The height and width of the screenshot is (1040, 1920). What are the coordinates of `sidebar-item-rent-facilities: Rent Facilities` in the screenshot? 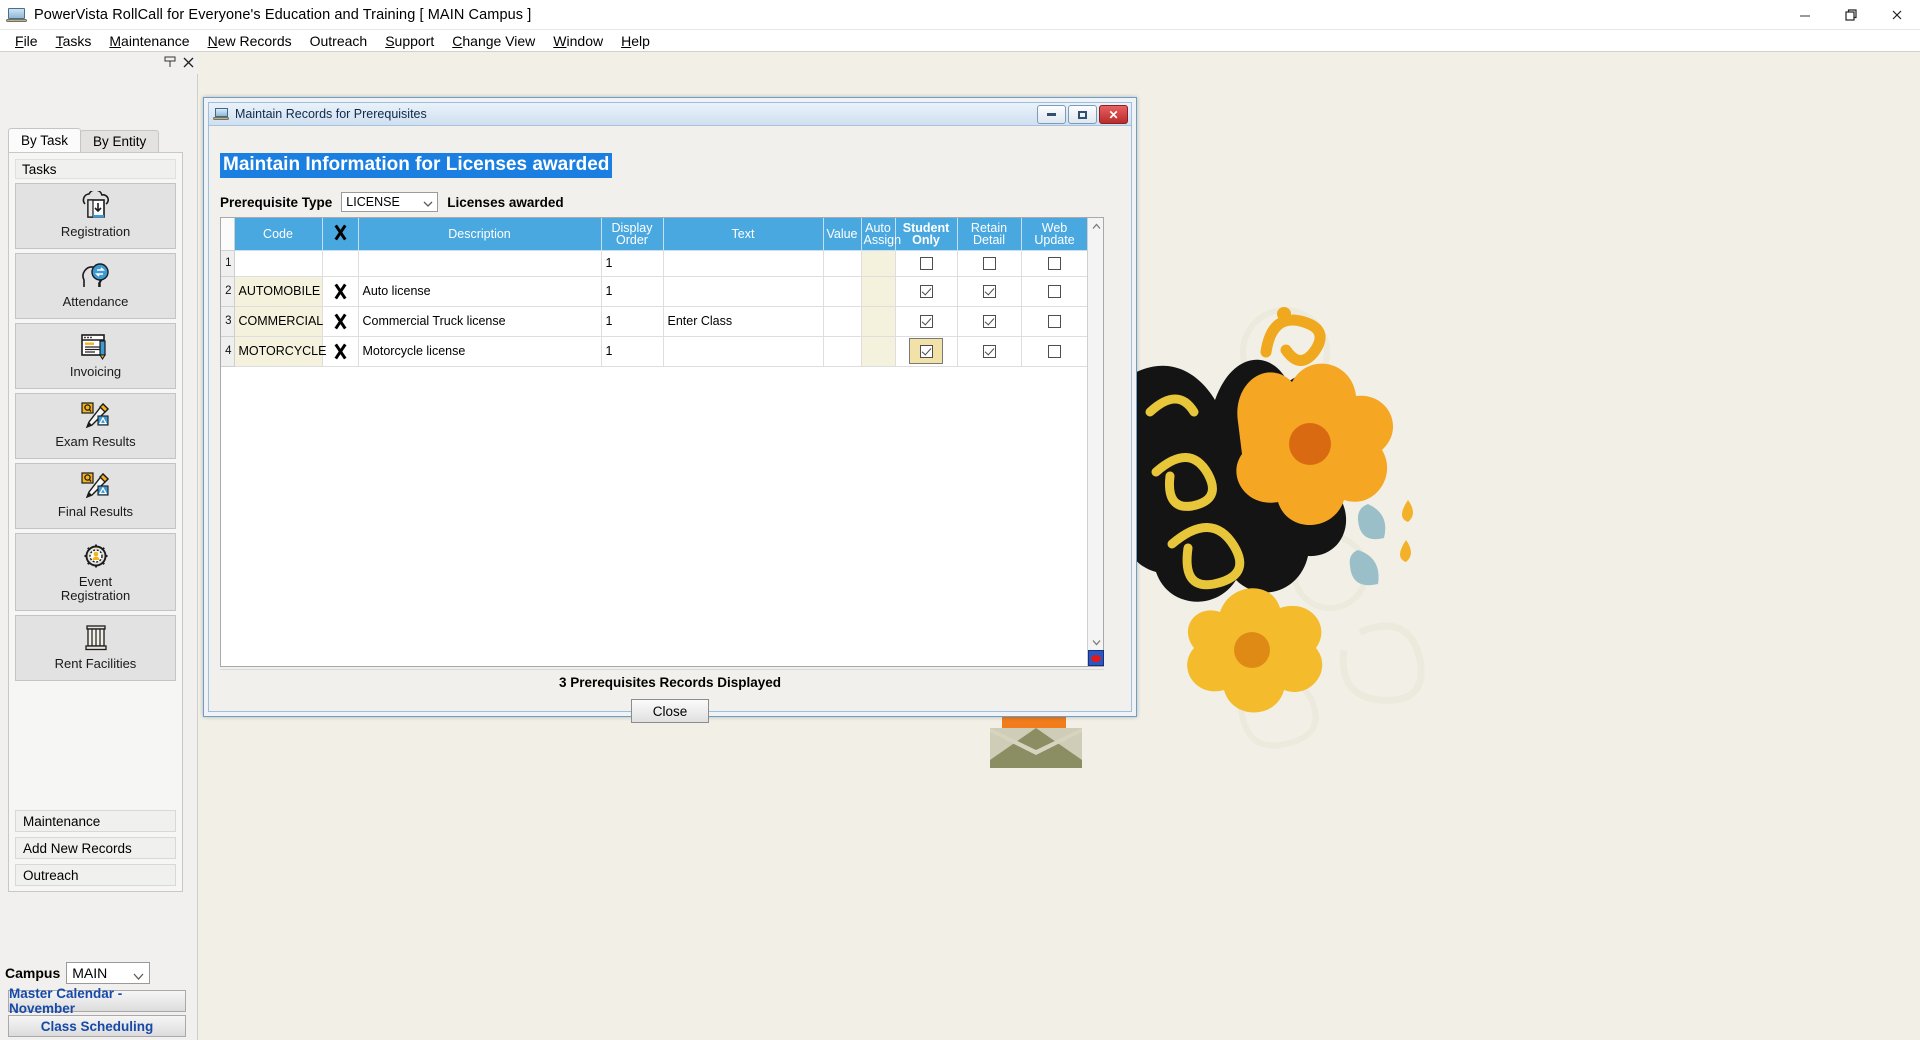 It's located at (95, 648).